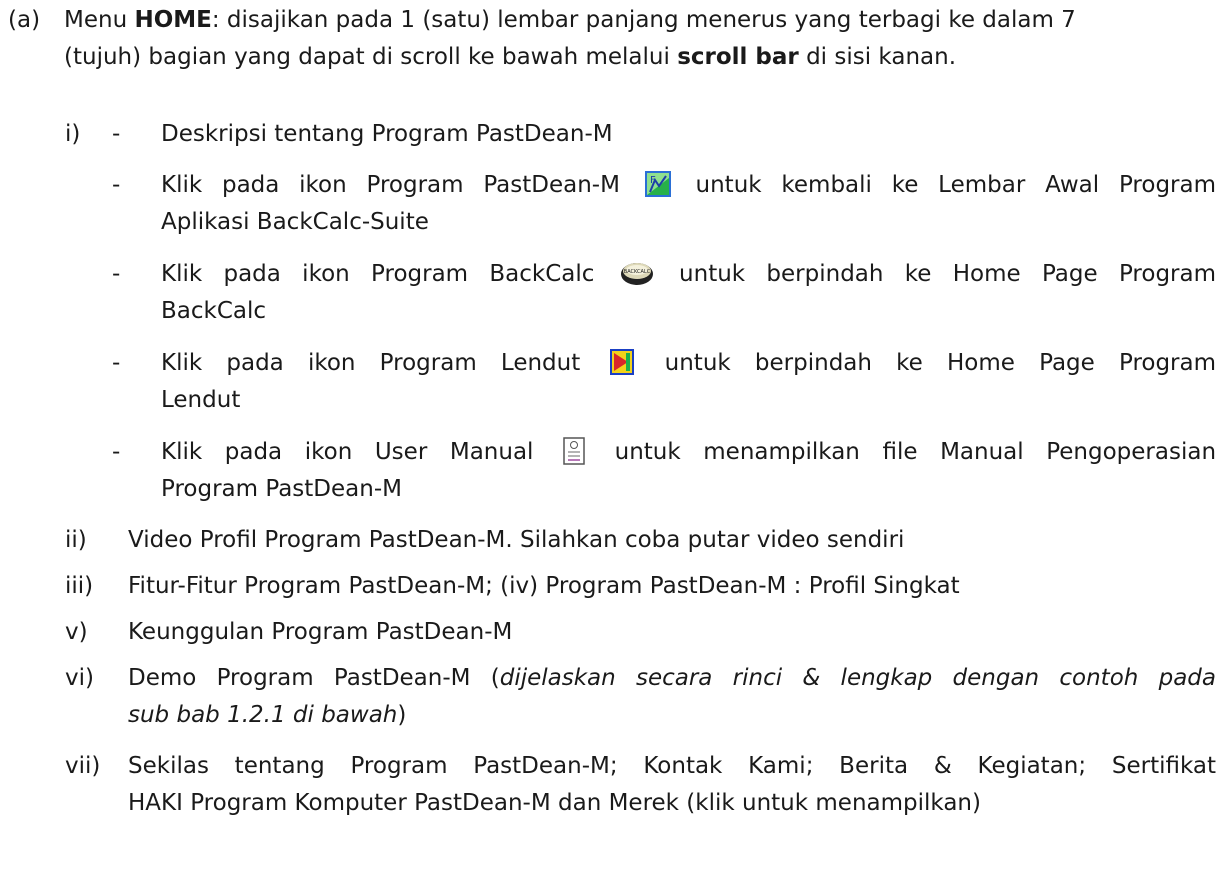 This screenshot has height=892, width=1225. I want to click on lendut-icon, so click(622, 362).